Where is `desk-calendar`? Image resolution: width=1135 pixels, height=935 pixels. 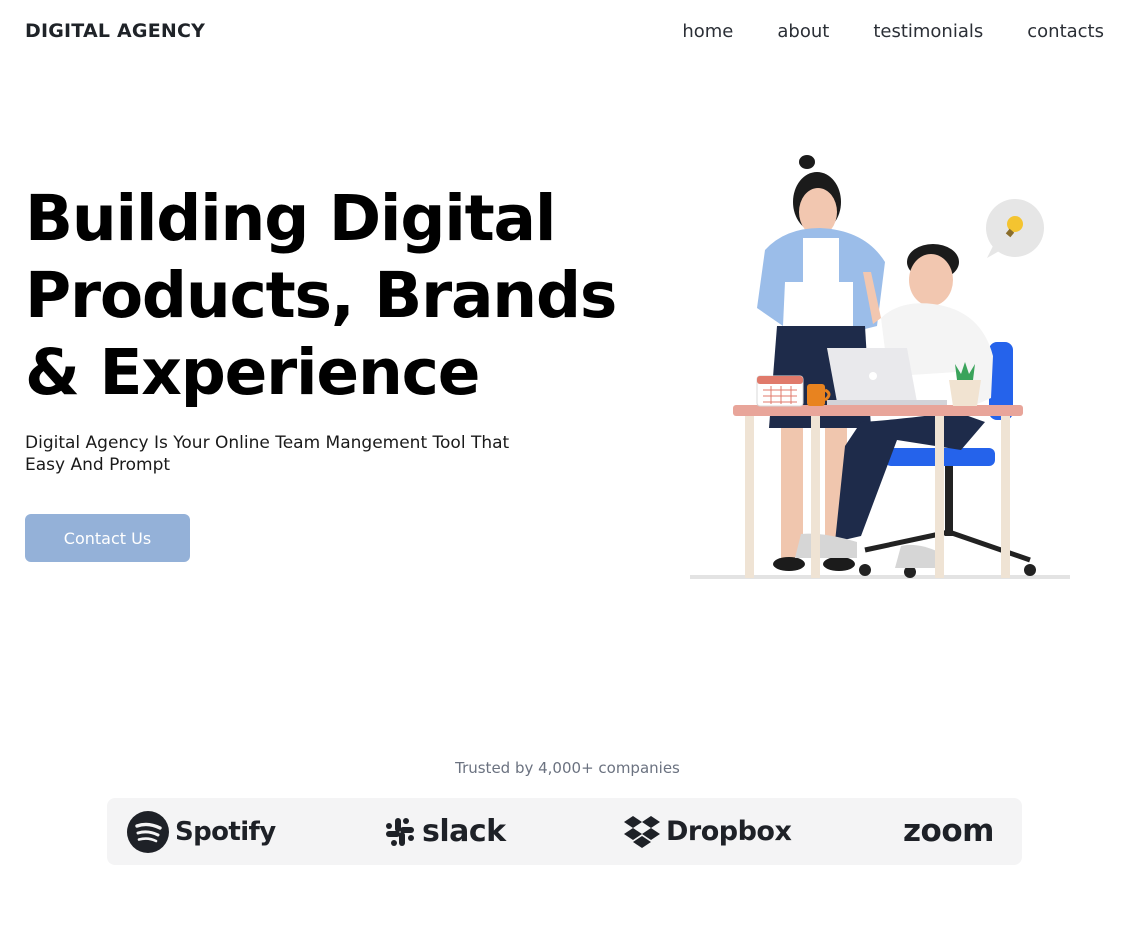
desk-calendar is located at coordinates (780, 391).